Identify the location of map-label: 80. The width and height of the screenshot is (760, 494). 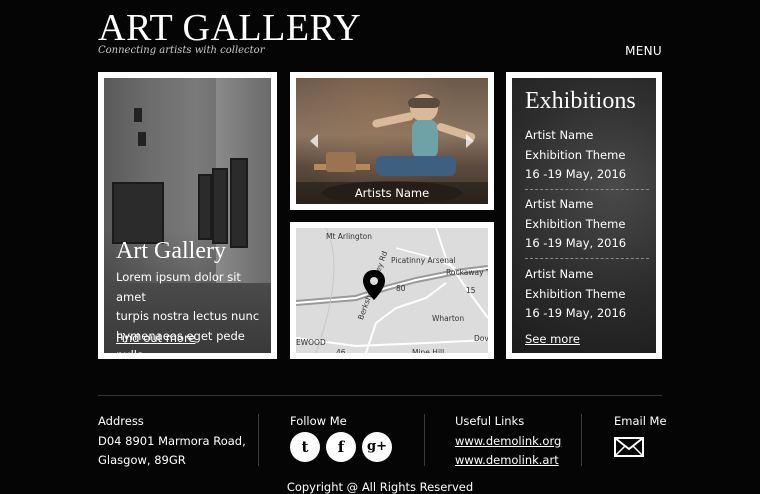
(401, 288).